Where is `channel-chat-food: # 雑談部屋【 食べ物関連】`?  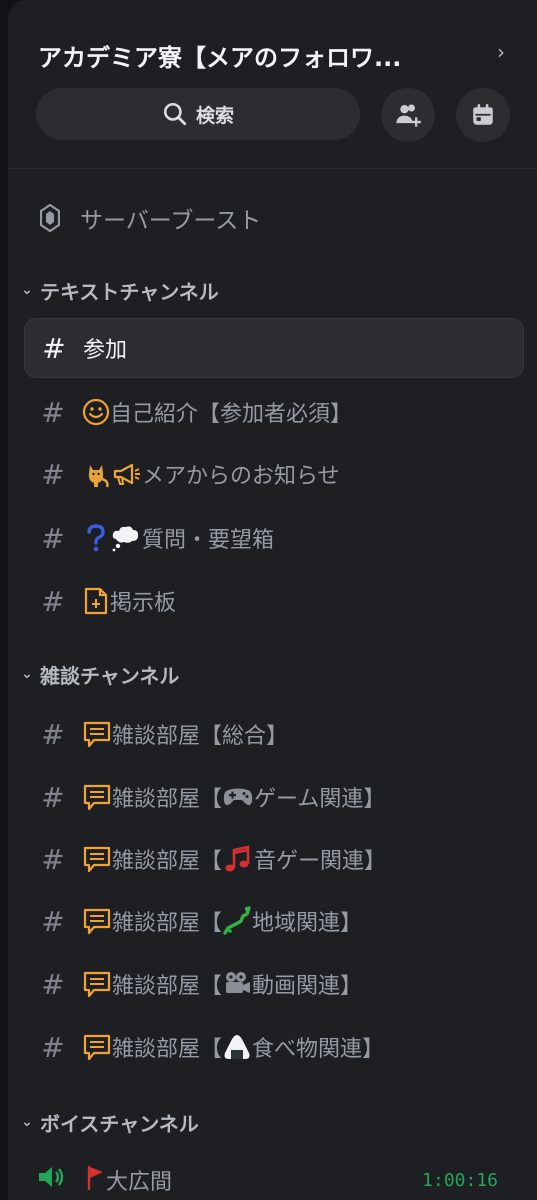
channel-chat-food: # 雑談部屋【 食べ物関連】 is located at coordinates (274, 1047).